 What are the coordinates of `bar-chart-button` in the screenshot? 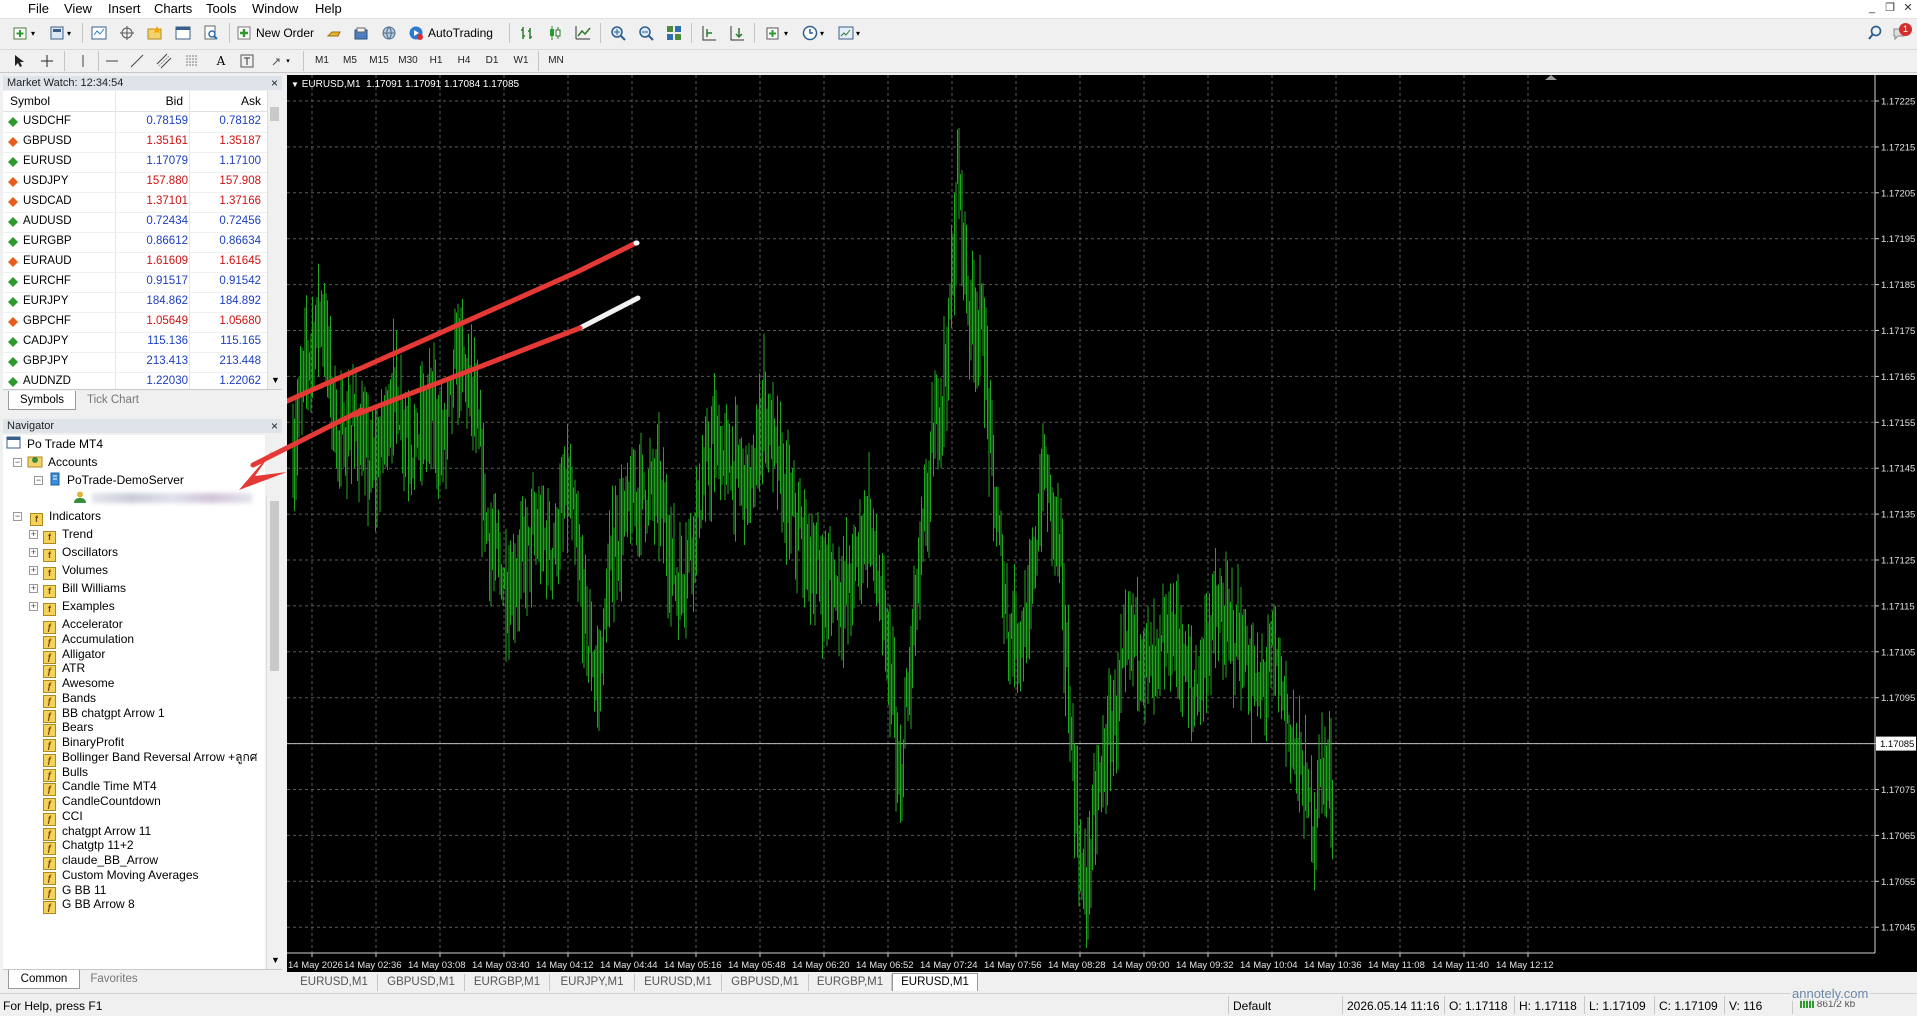 It's located at (527, 33).